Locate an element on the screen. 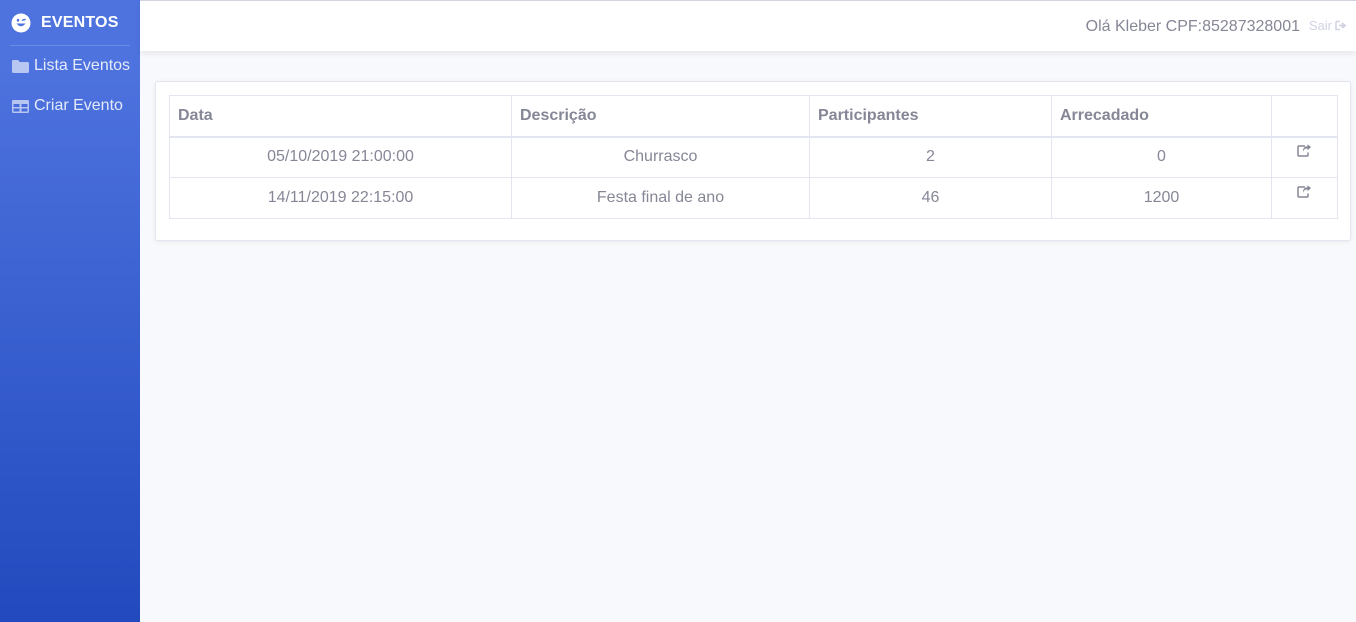 Image resolution: width=1356 pixels, height=622 pixels. cell-participantes: 46 is located at coordinates (930, 198).